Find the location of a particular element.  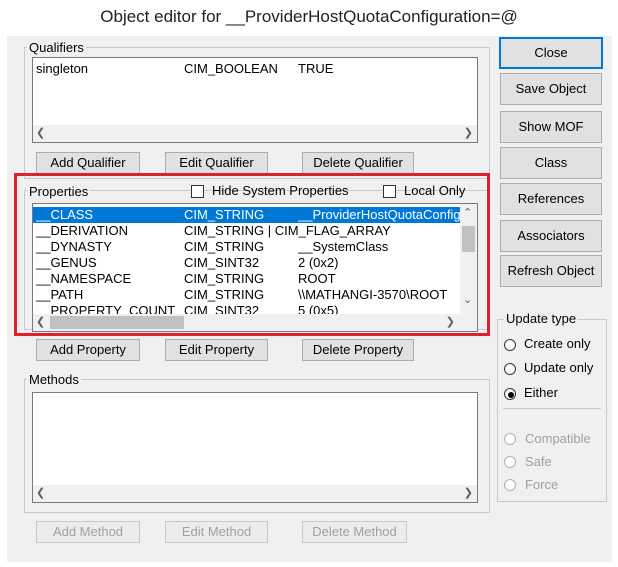

methods-hscrollbar: ❮ ❯ is located at coordinates (255, 493).